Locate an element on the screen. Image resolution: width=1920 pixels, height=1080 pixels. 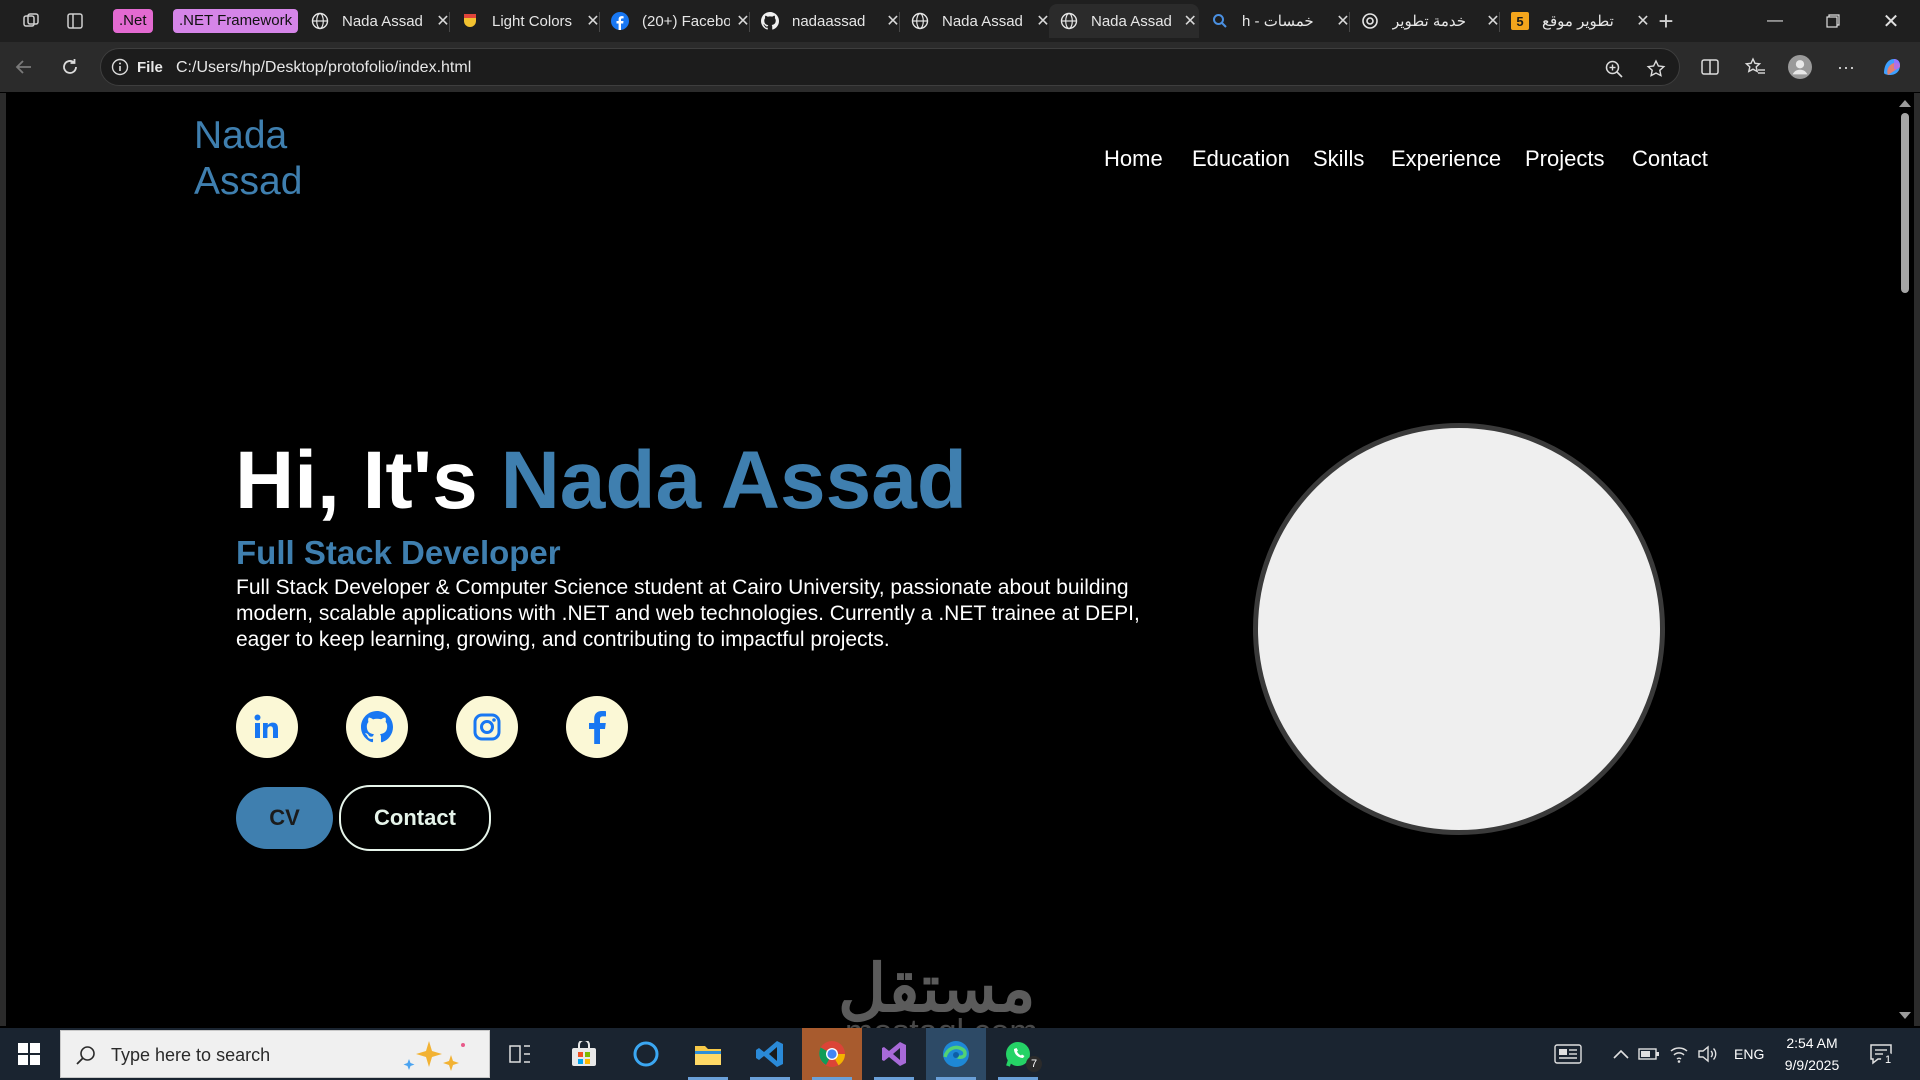
task-view-icon is located at coordinates (520, 1054).